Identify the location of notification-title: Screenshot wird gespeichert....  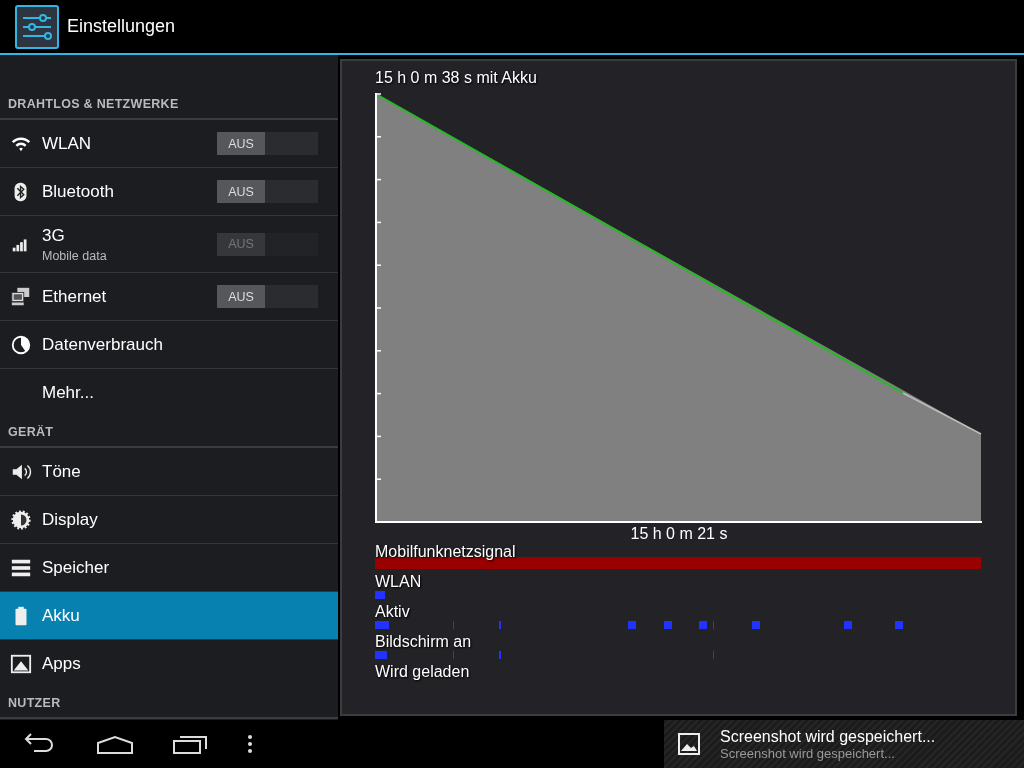
(828, 736).